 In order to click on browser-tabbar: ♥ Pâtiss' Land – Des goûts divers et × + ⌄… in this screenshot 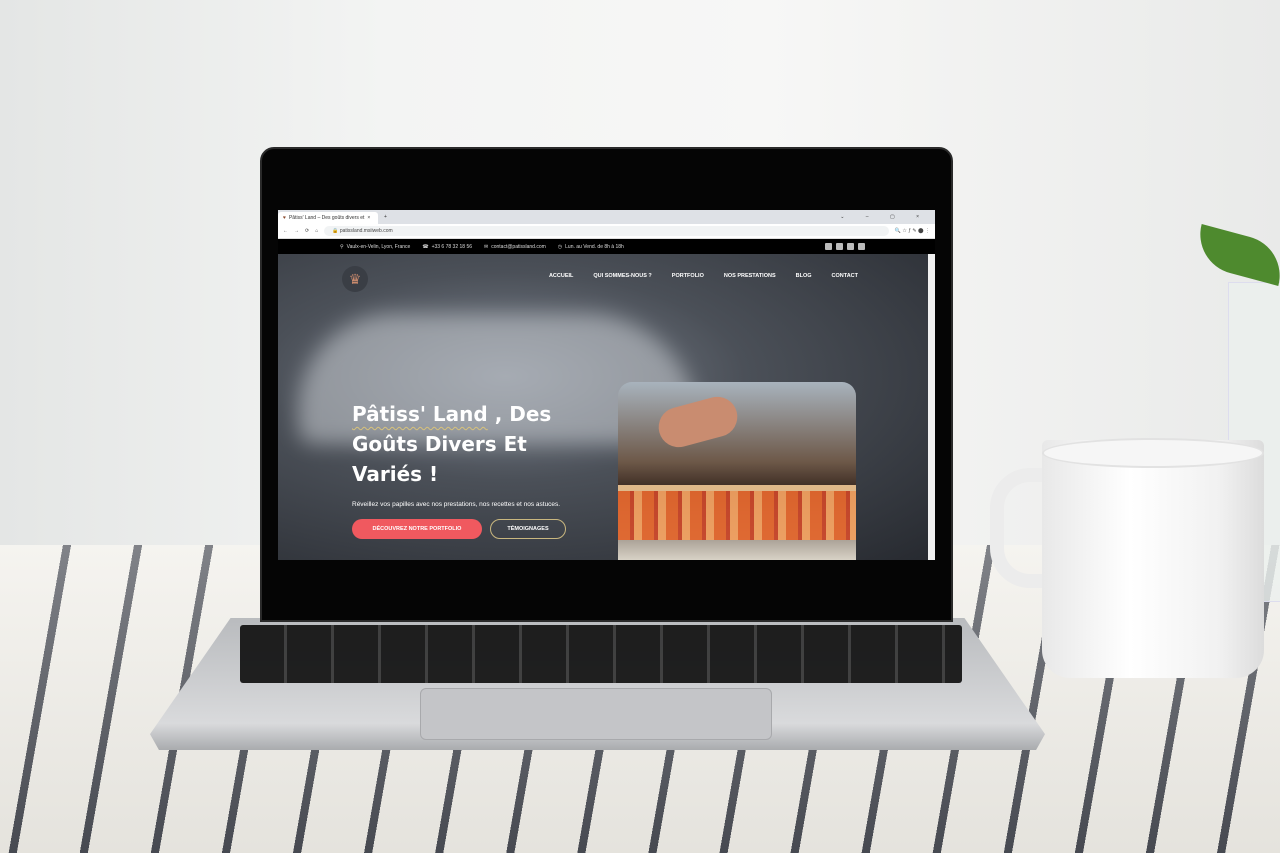, I will do `click(606, 217)`.